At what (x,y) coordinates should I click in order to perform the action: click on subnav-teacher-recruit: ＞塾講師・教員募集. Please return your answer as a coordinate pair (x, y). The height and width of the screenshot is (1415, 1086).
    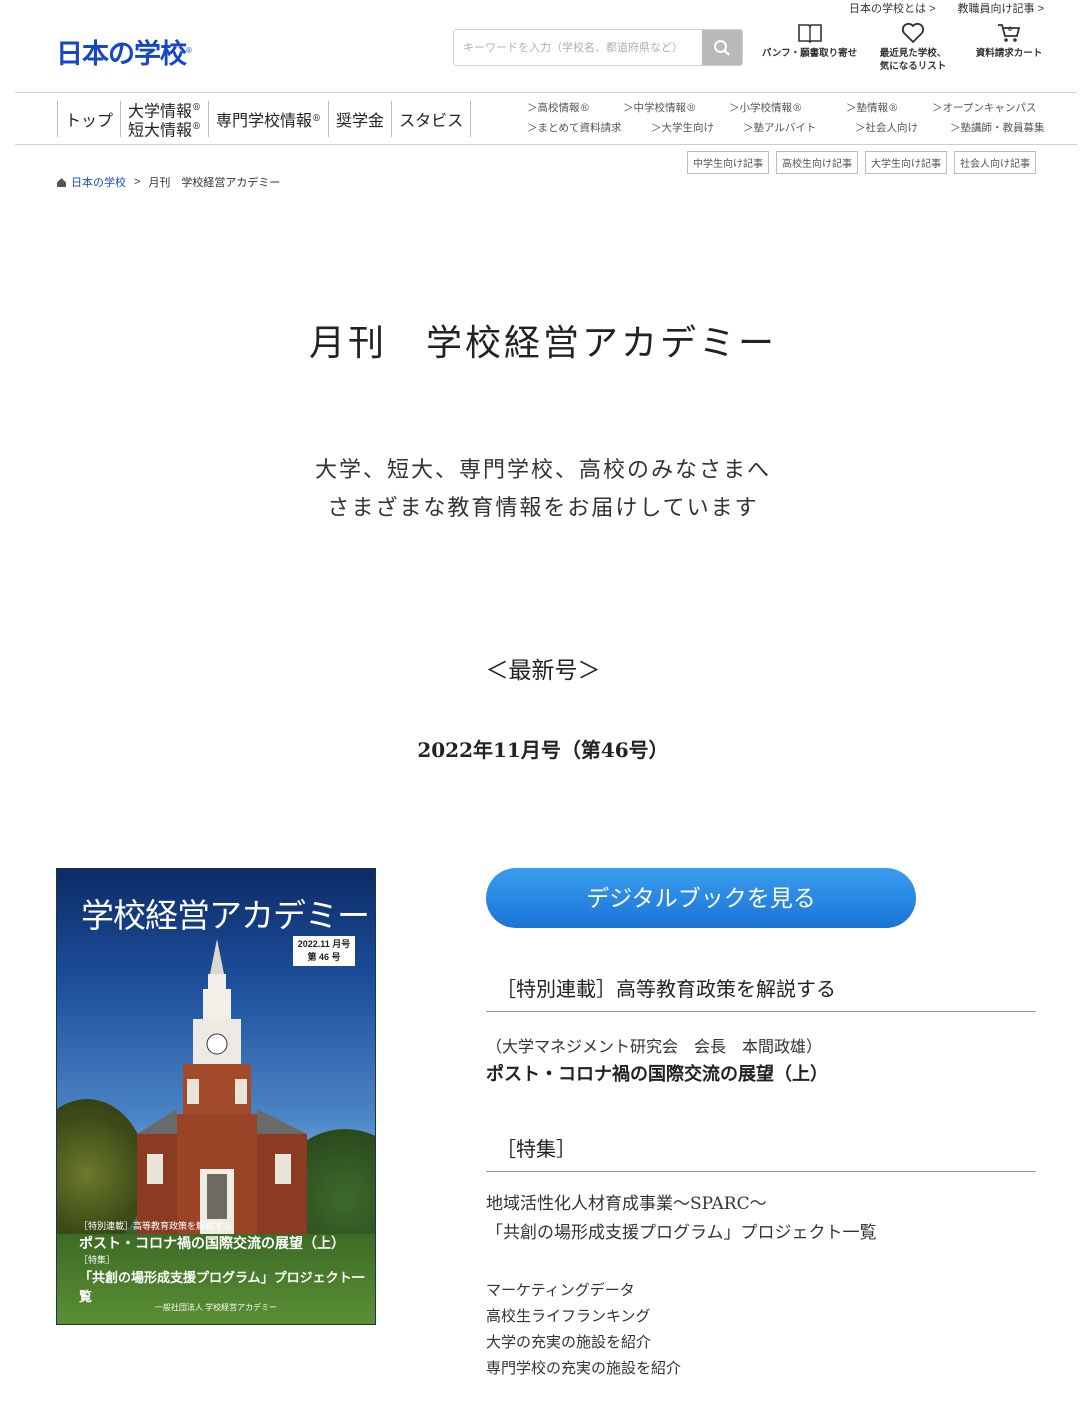
    Looking at the image, I should click on (997, 128).